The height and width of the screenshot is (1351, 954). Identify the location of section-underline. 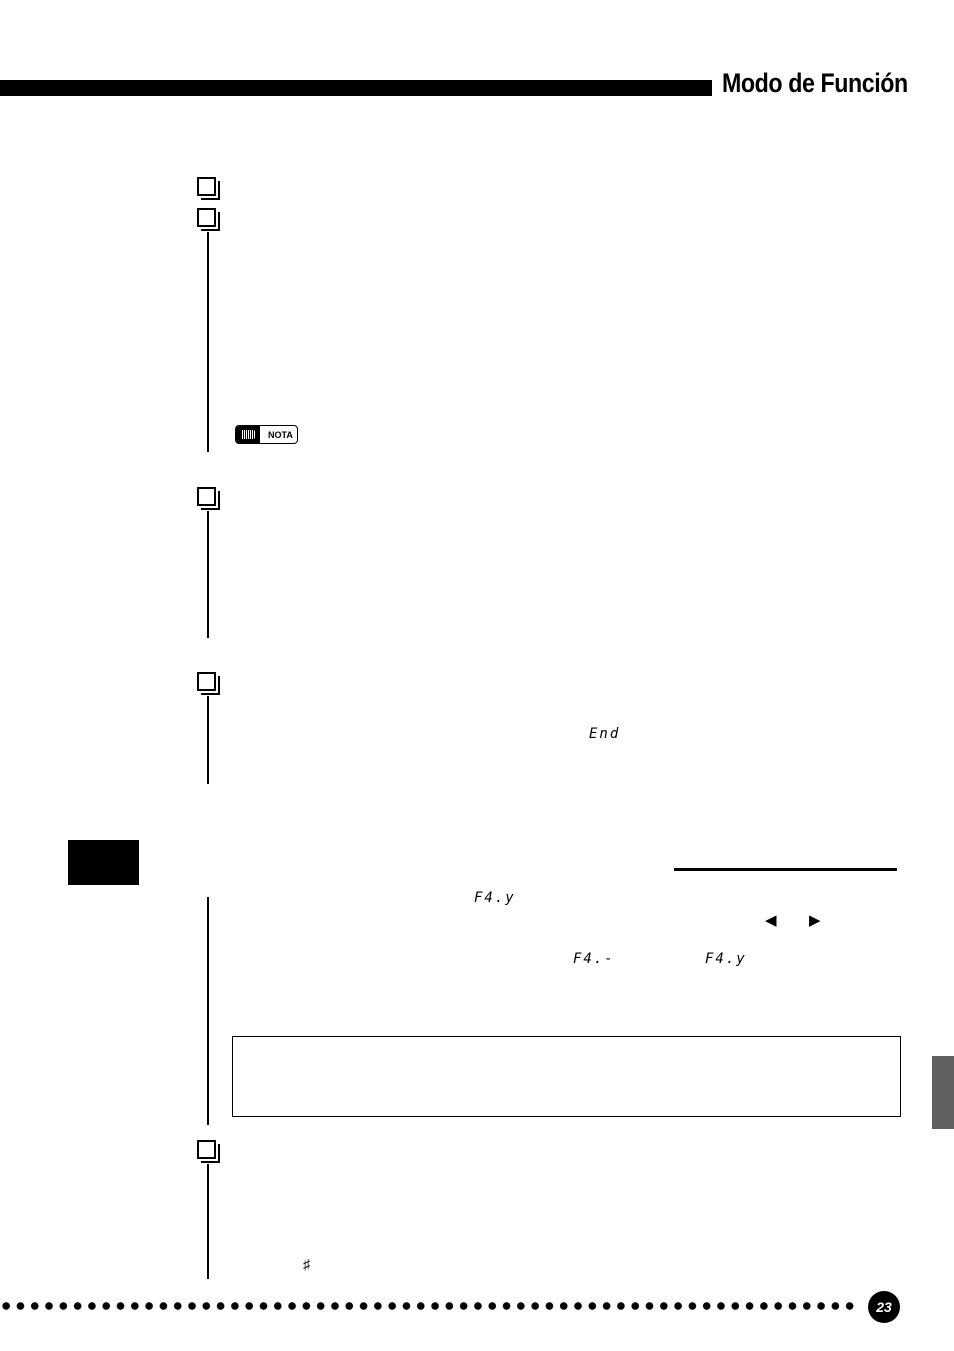
(785, 869).